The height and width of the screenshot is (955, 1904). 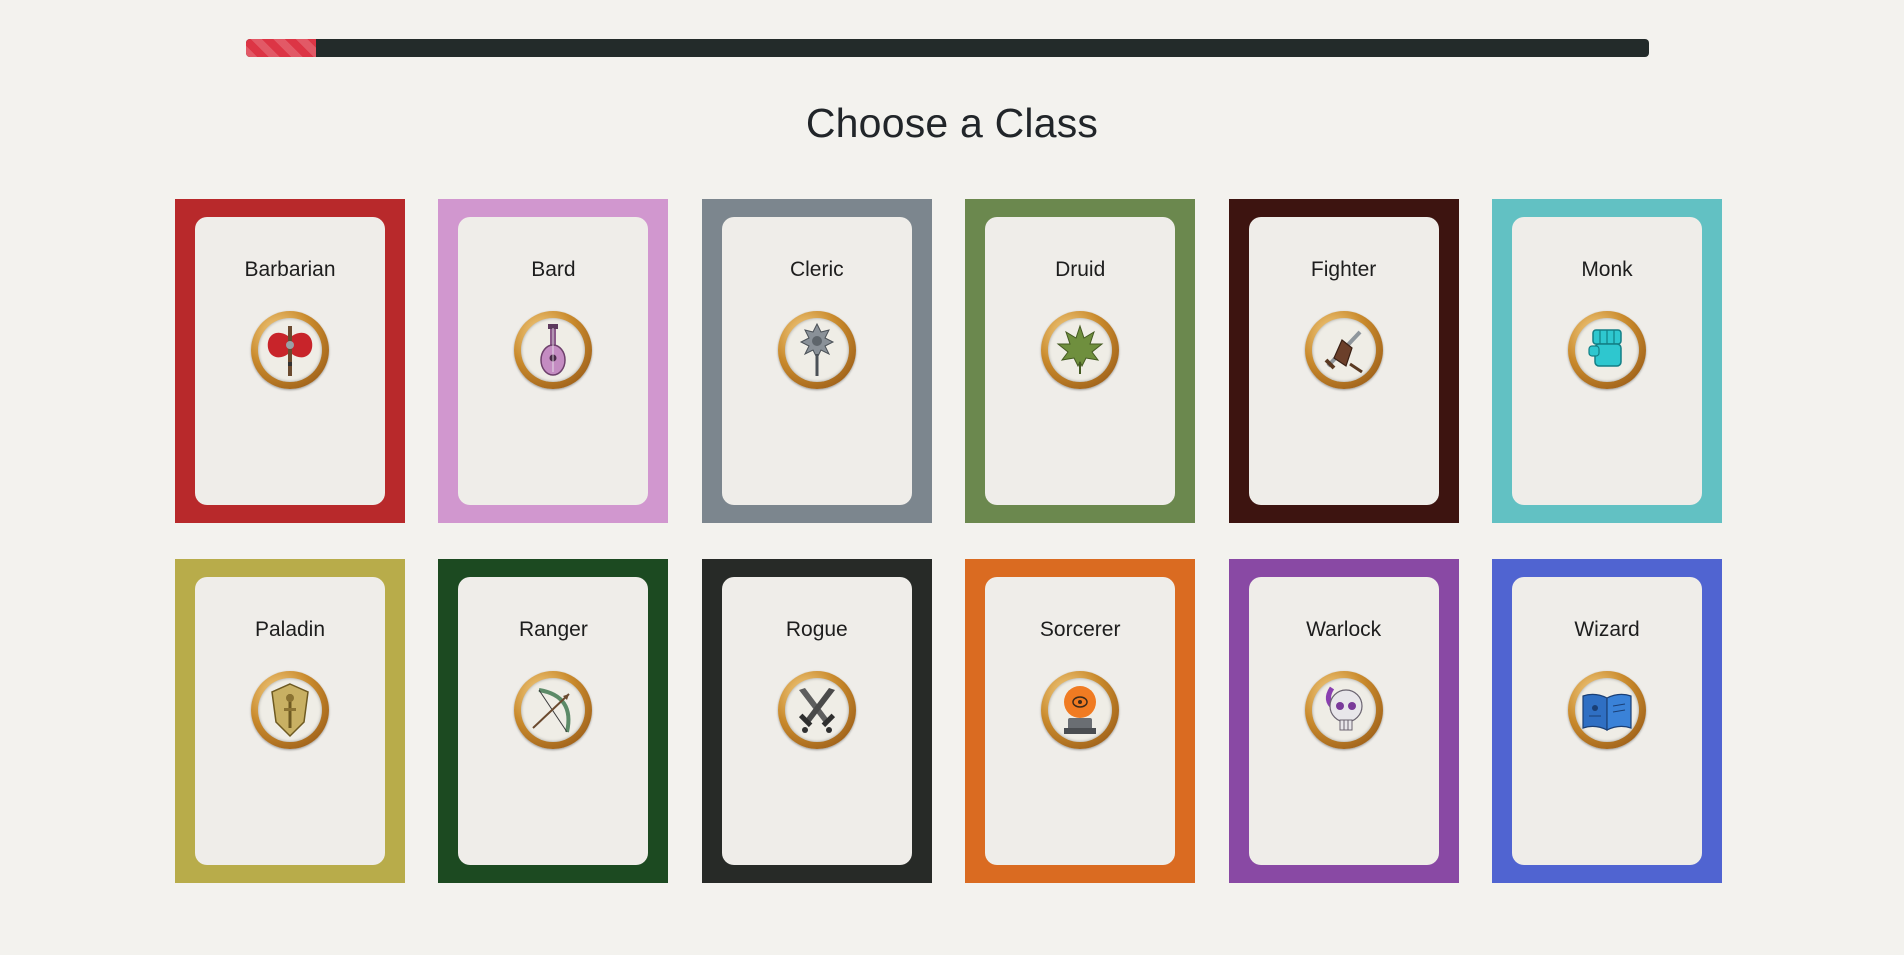 What do you see at coordinates (1080, 710) in the screenshot?
I see `flame-orb-icon` at bounding box center [1080, 710].